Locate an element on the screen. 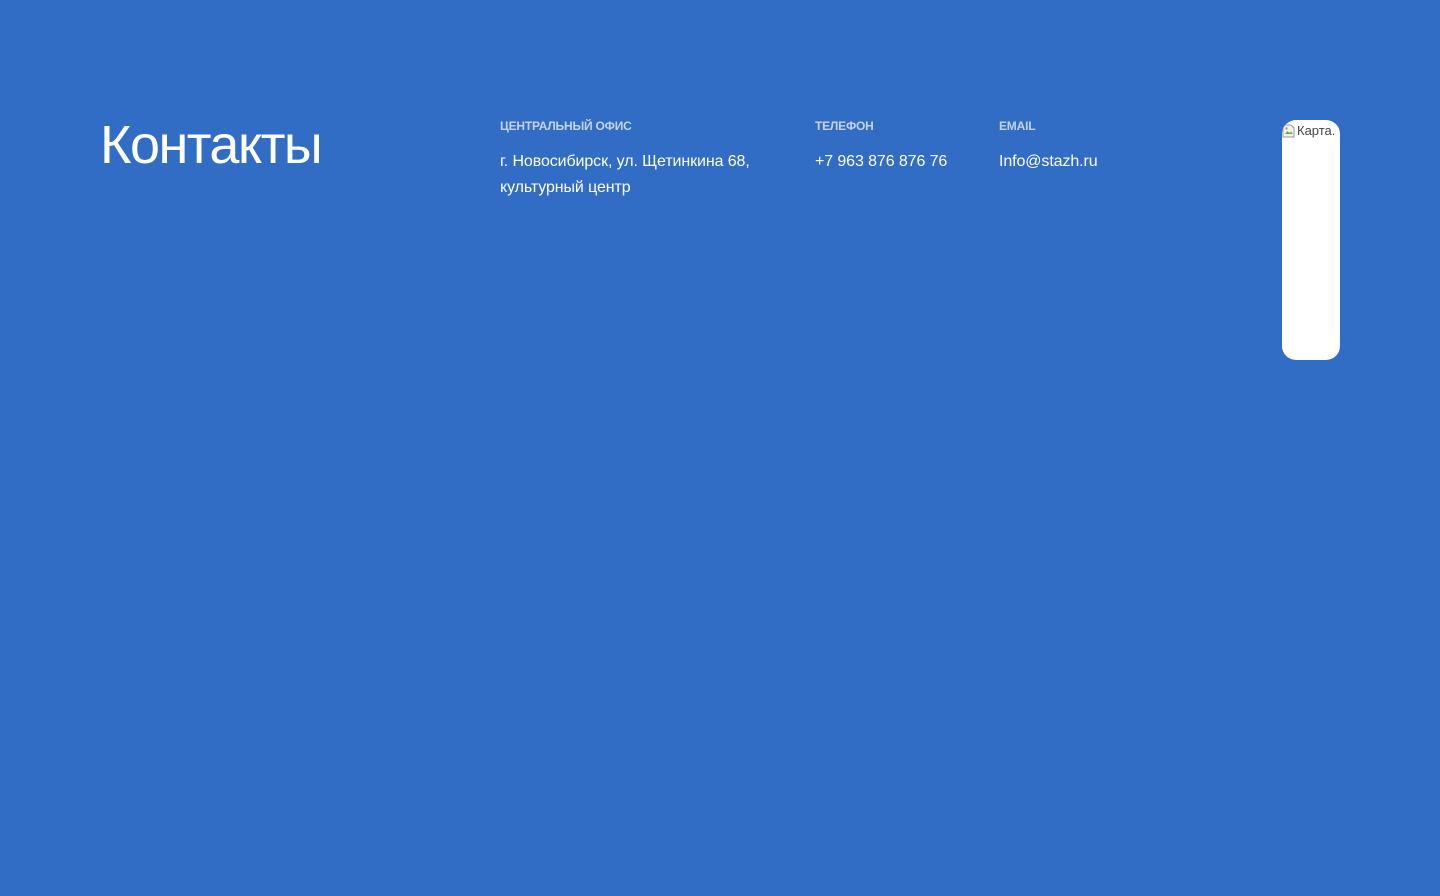  map-placeholder: Карта. is located at coordinates (1308, 131).